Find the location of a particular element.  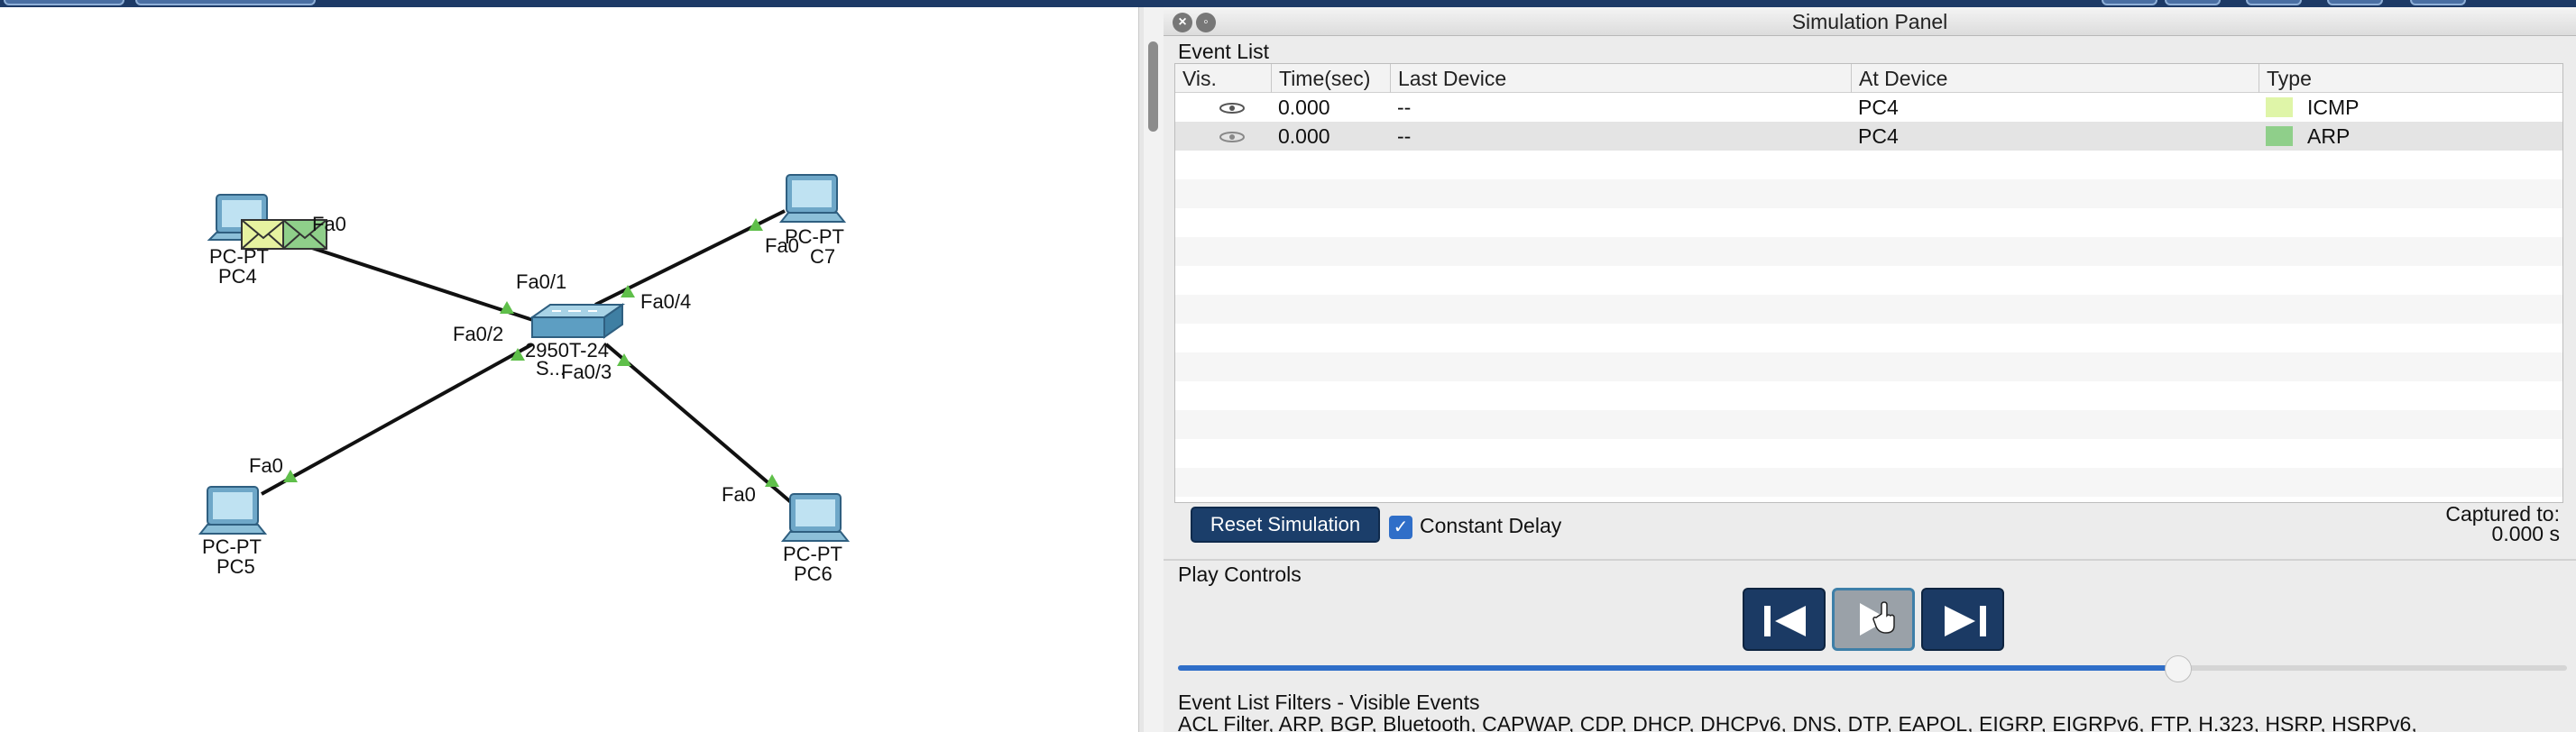

table-row: 0.000 -- PC4 ARP is located at coordinates (1868, 136).